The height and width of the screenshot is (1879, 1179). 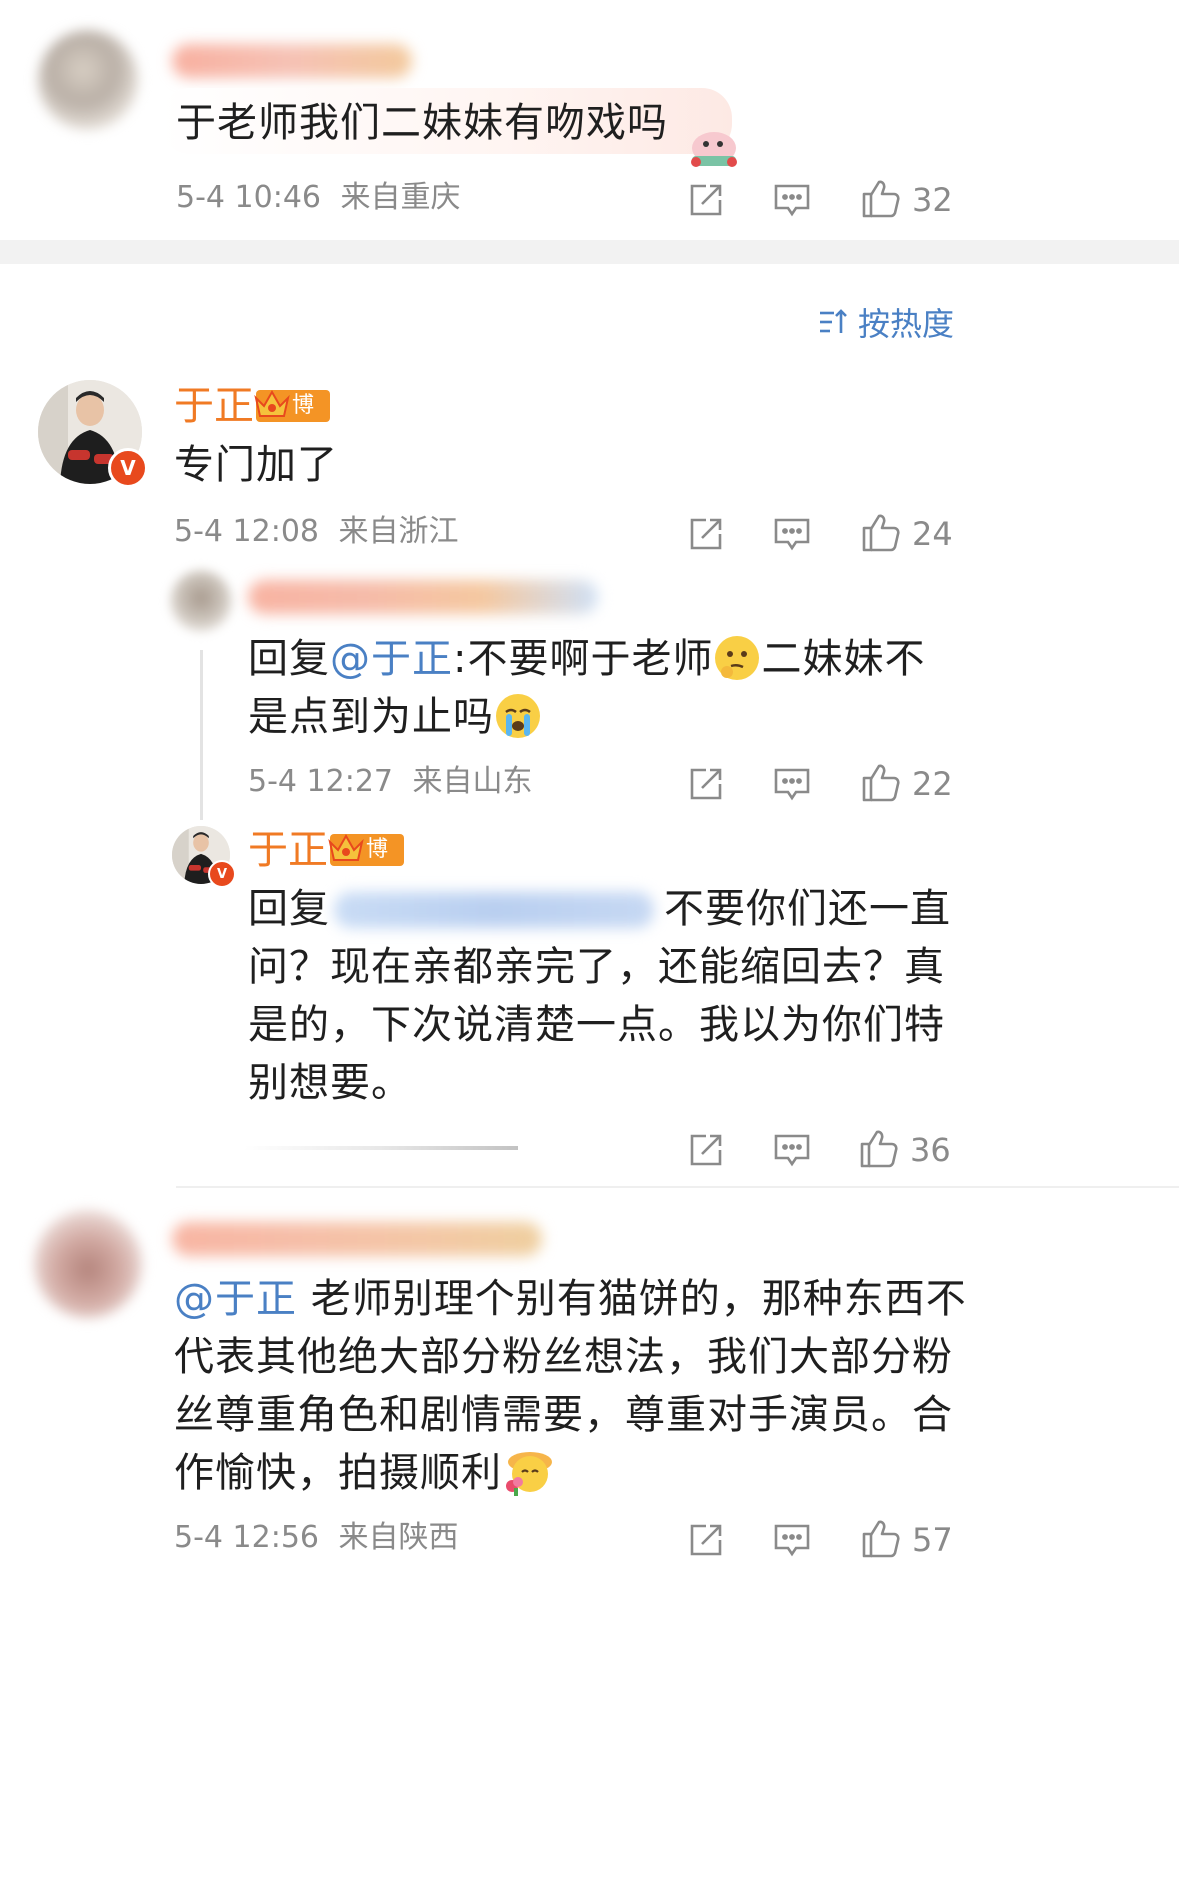 I want to click on reply-text-line2: 问？现在亲都亲完了，还能缩回去？真, so click(x=596, y=967).